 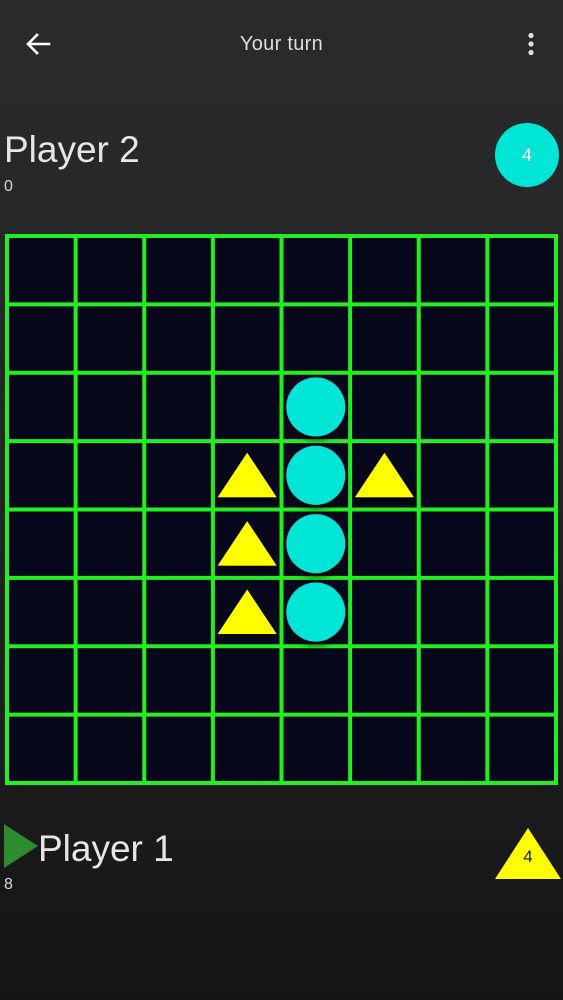 I want to click on player2-piece-badge: 4, so click(x=527, y=155).